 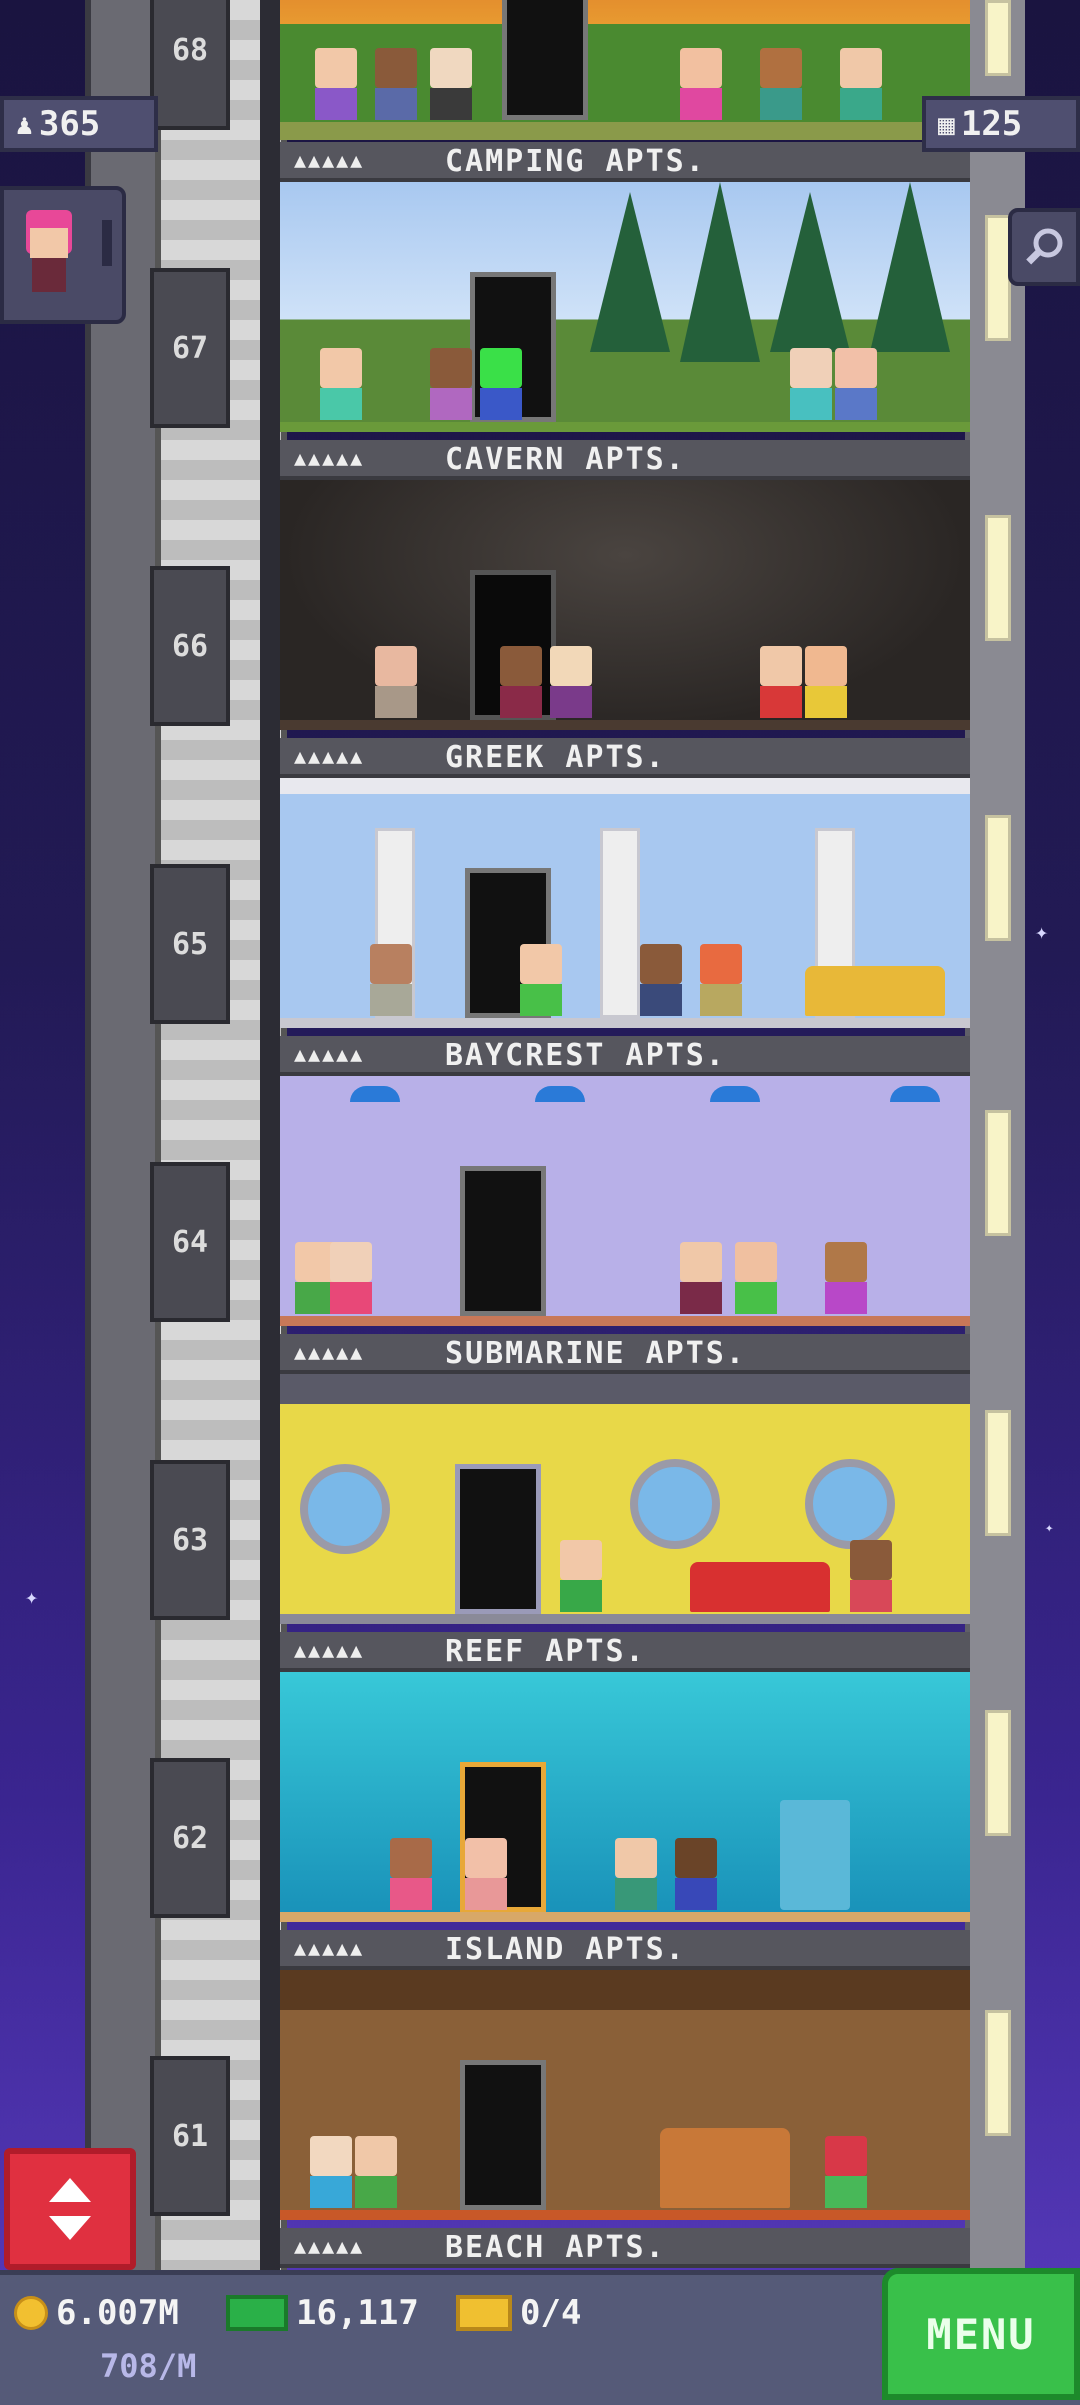 What do you see at coordinates (555, 2247) in the screenshot?
I see `floor-name-label: BEACH APTS.` at bounding box center [555, 2247].